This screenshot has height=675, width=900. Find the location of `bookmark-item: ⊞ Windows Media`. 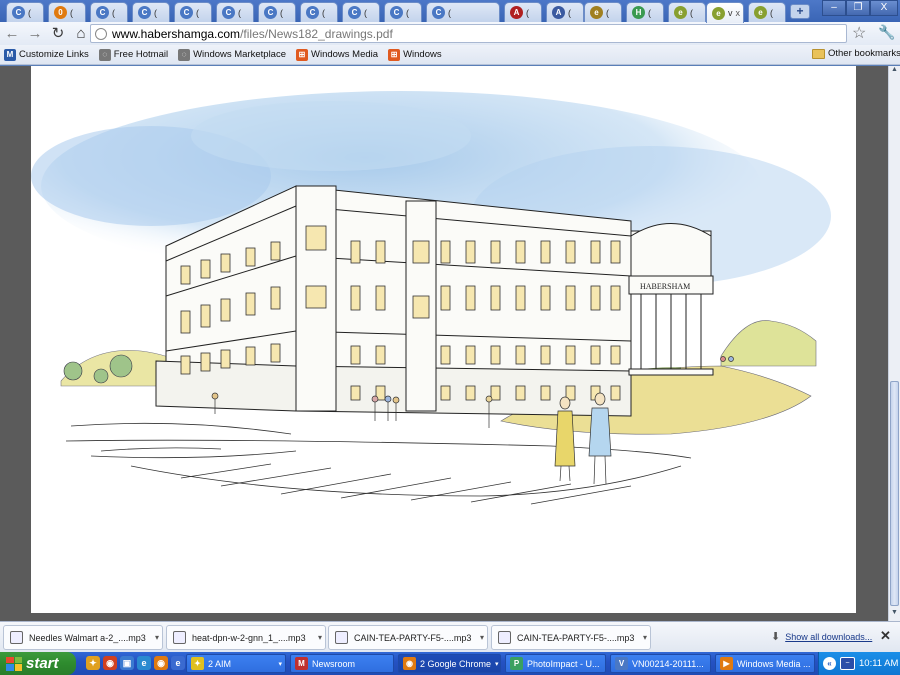

bookmark-item: ⊞ Windows Media is located at coordinates (337, 54).